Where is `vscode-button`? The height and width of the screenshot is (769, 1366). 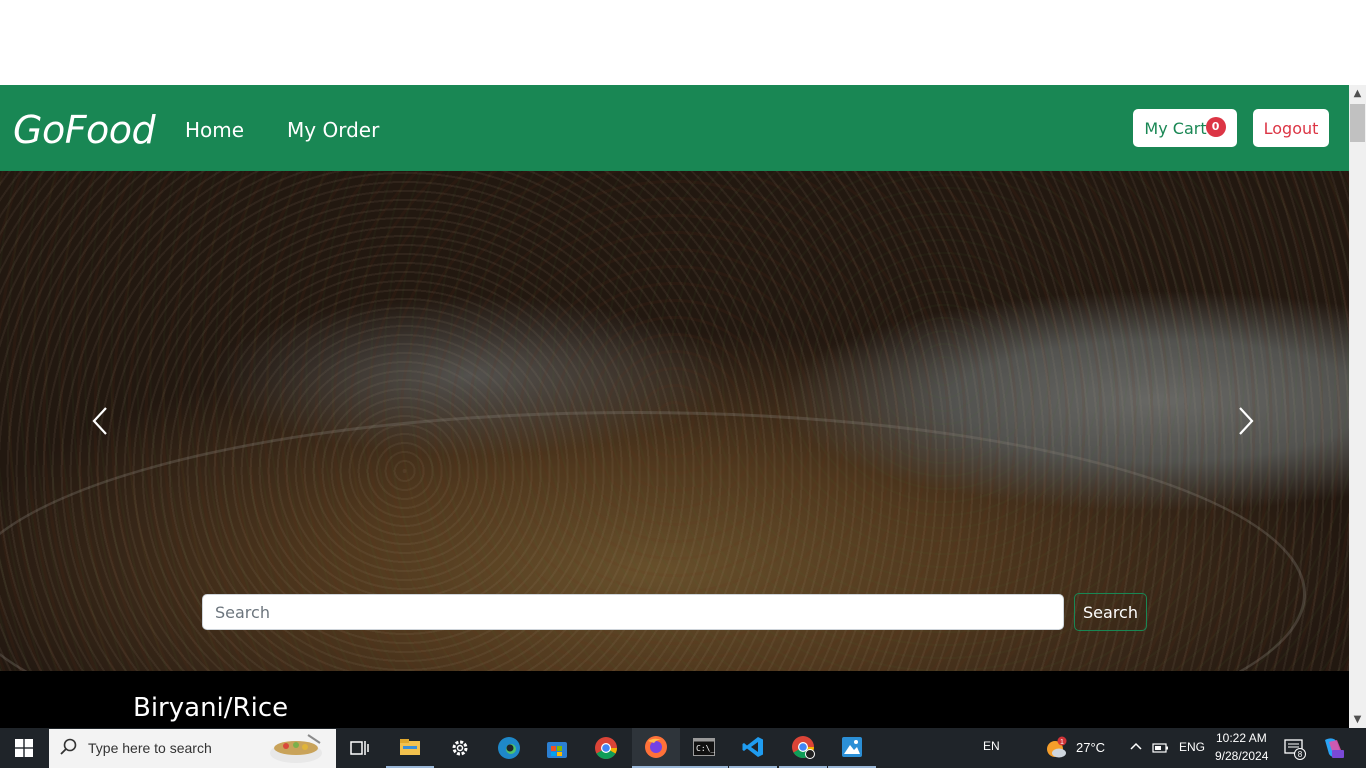
vscode-button is located at coordinates (753, 748).